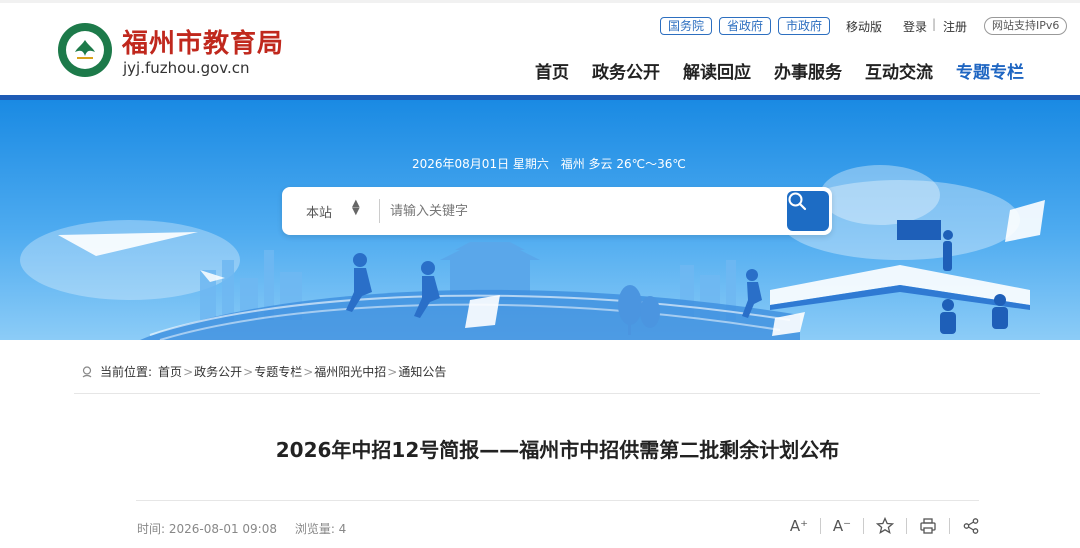 Image resolution: width=1080 pixels, height=548 pixels. I want to click on gov-link-province: 省政府, so click(745, 26).